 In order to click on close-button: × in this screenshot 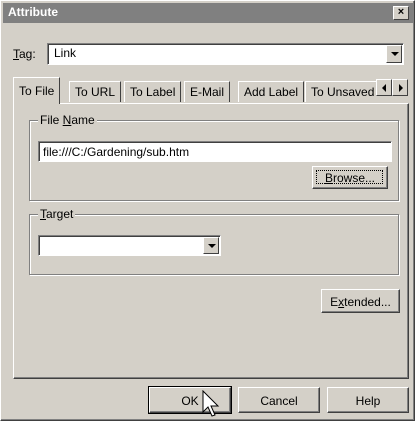, I will do `click(401, 13)`.